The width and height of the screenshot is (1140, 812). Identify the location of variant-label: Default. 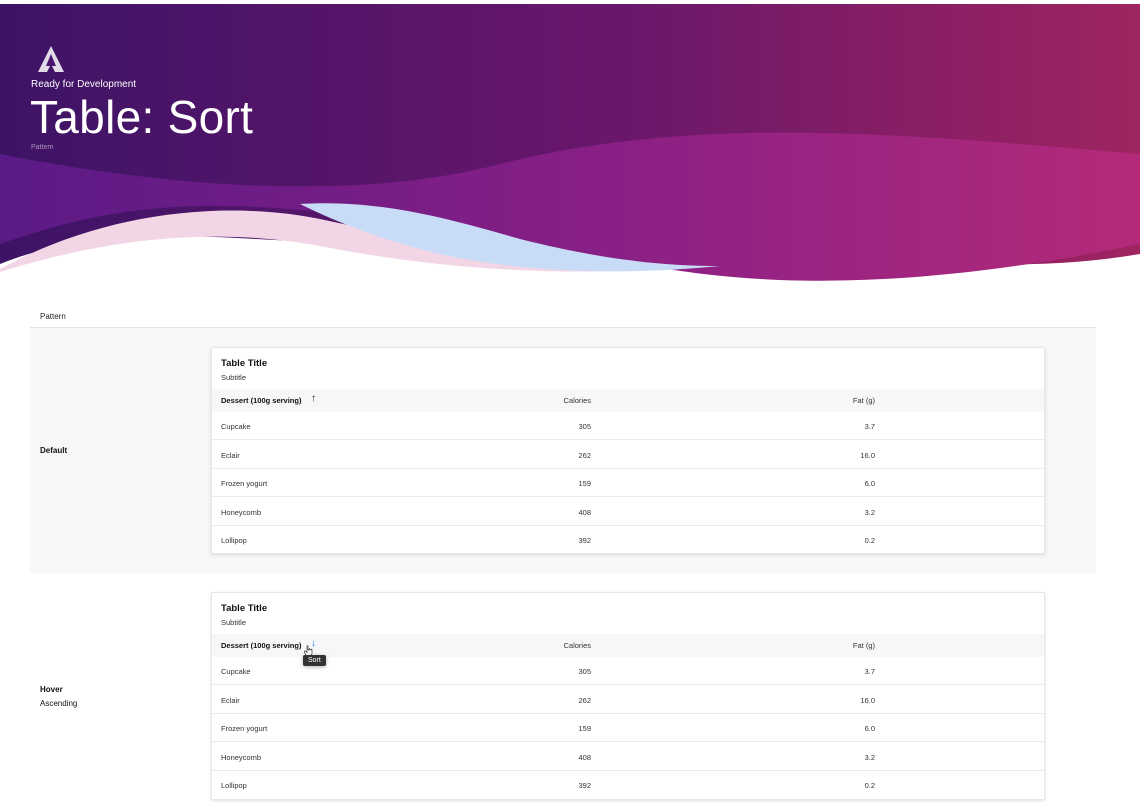
(54, 450).